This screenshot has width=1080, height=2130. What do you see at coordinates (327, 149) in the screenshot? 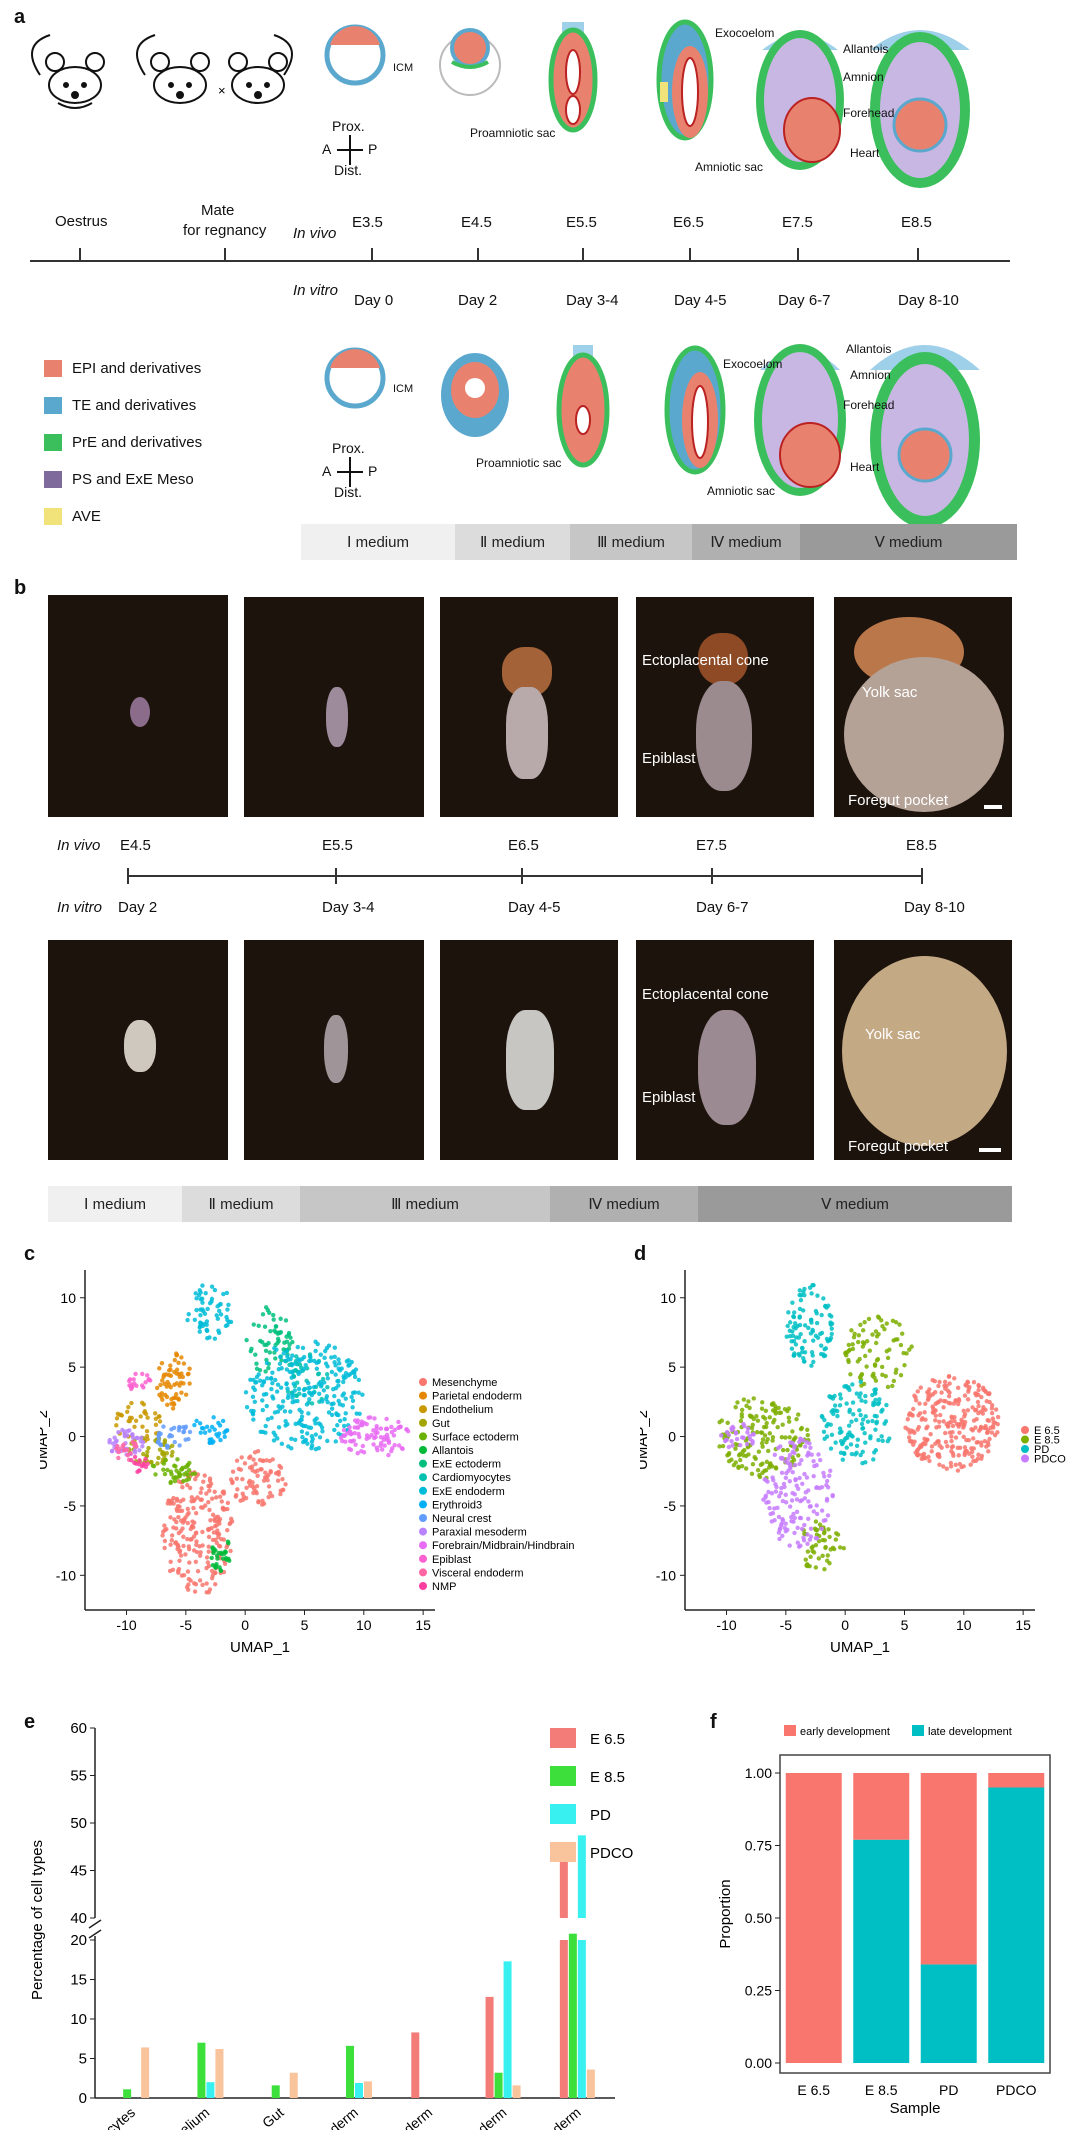
I see `a-label: A` at bounding box center [327, 149].